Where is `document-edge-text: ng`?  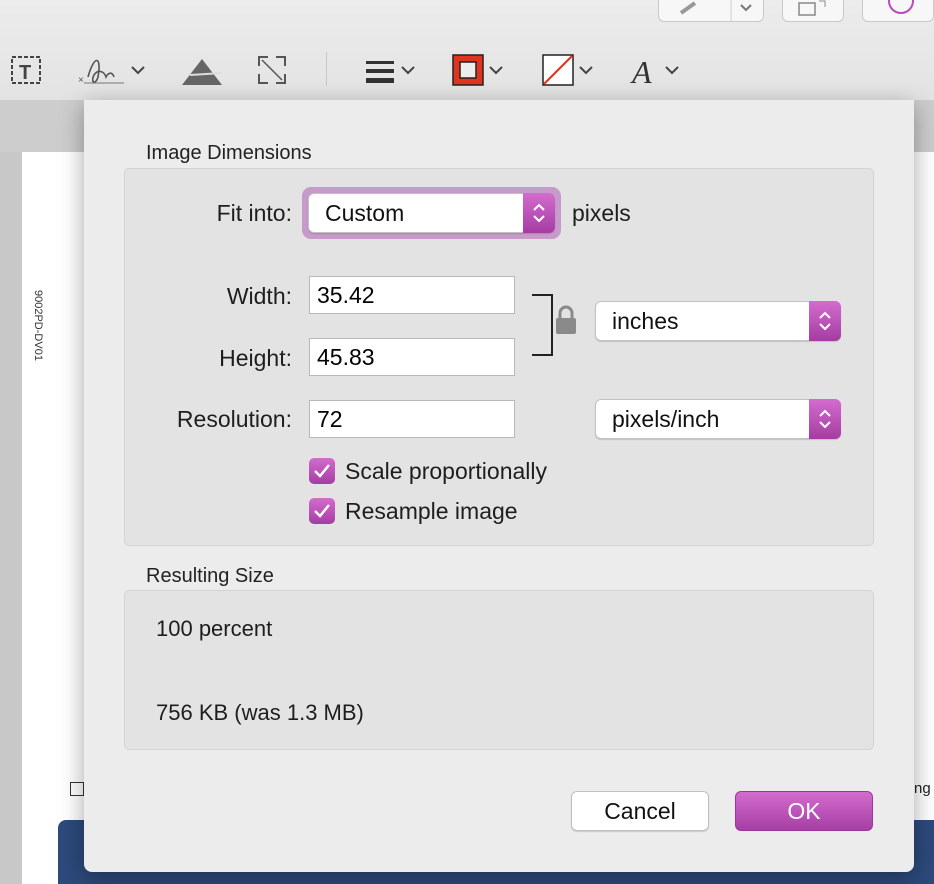 document-edge-text: ng is located at coordinates (922, 788).